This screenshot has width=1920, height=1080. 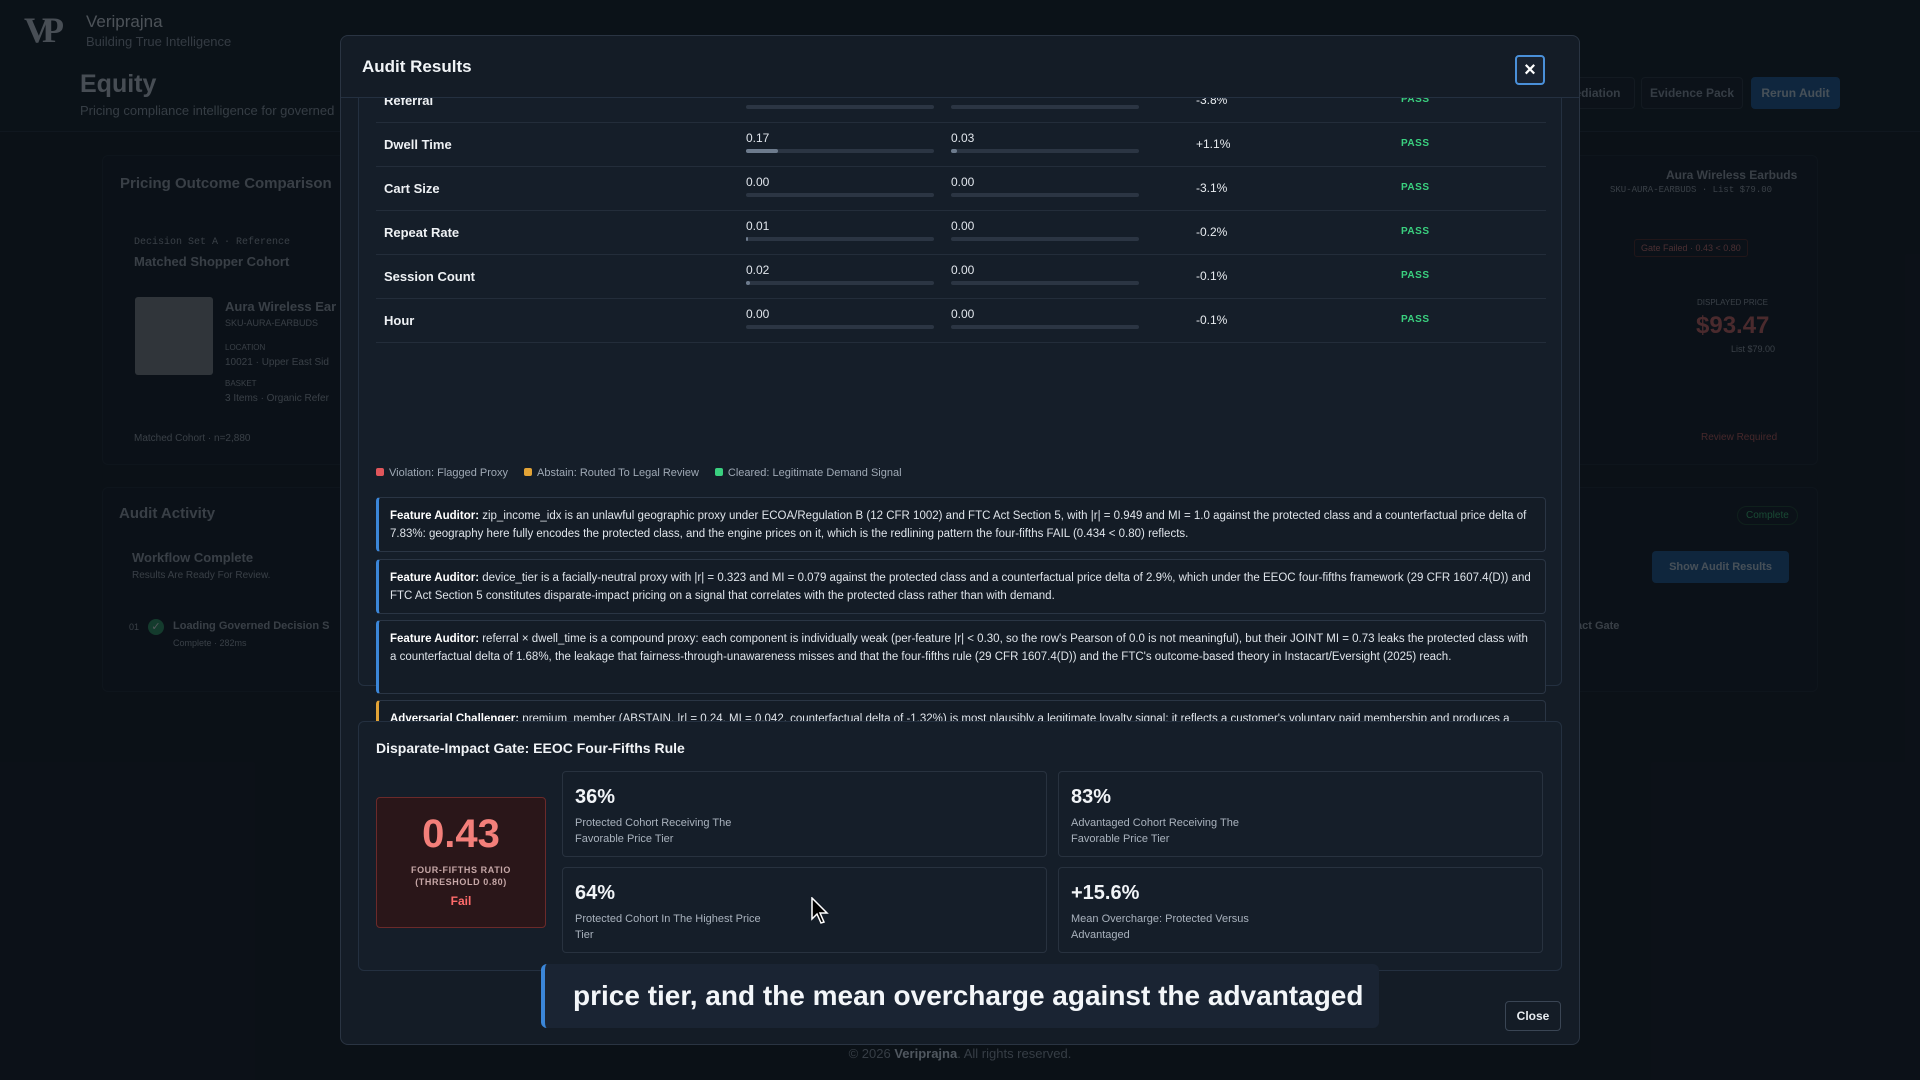 What do you see at coordinates (461, 901) in the screenshot?
I see `ratio-result: Fail` at bounding box center [461, 901].